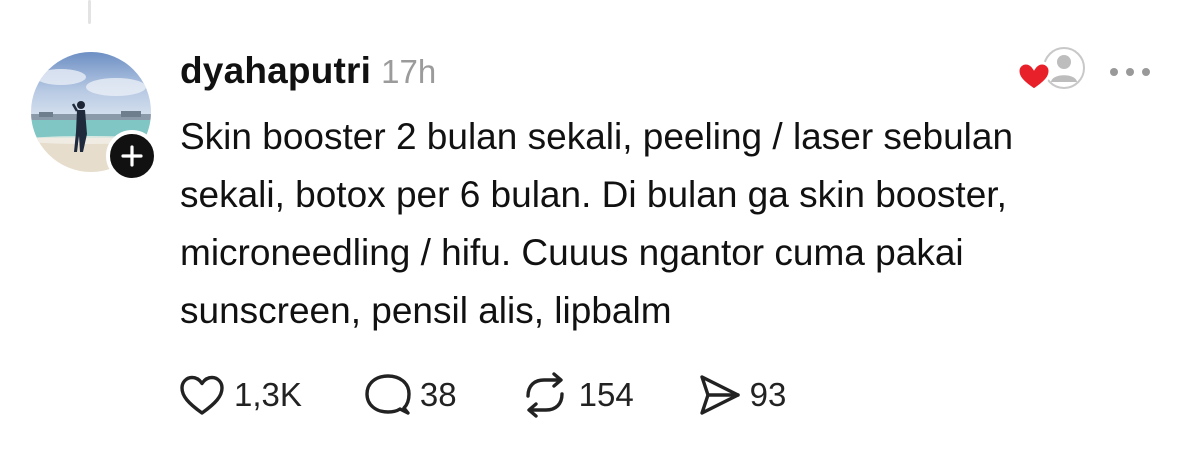 The width and height of the screenshot is (1200, 449). I want to click on share-count: 93, so click(768, 394).